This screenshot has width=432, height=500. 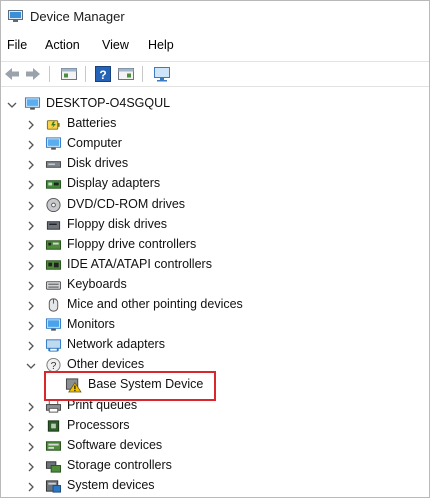 What do you see at coordinates (215, 466) in the screenshot?
I see `tree-item-storage-controllers: Storage controllers` at bounding box center [215, 466].